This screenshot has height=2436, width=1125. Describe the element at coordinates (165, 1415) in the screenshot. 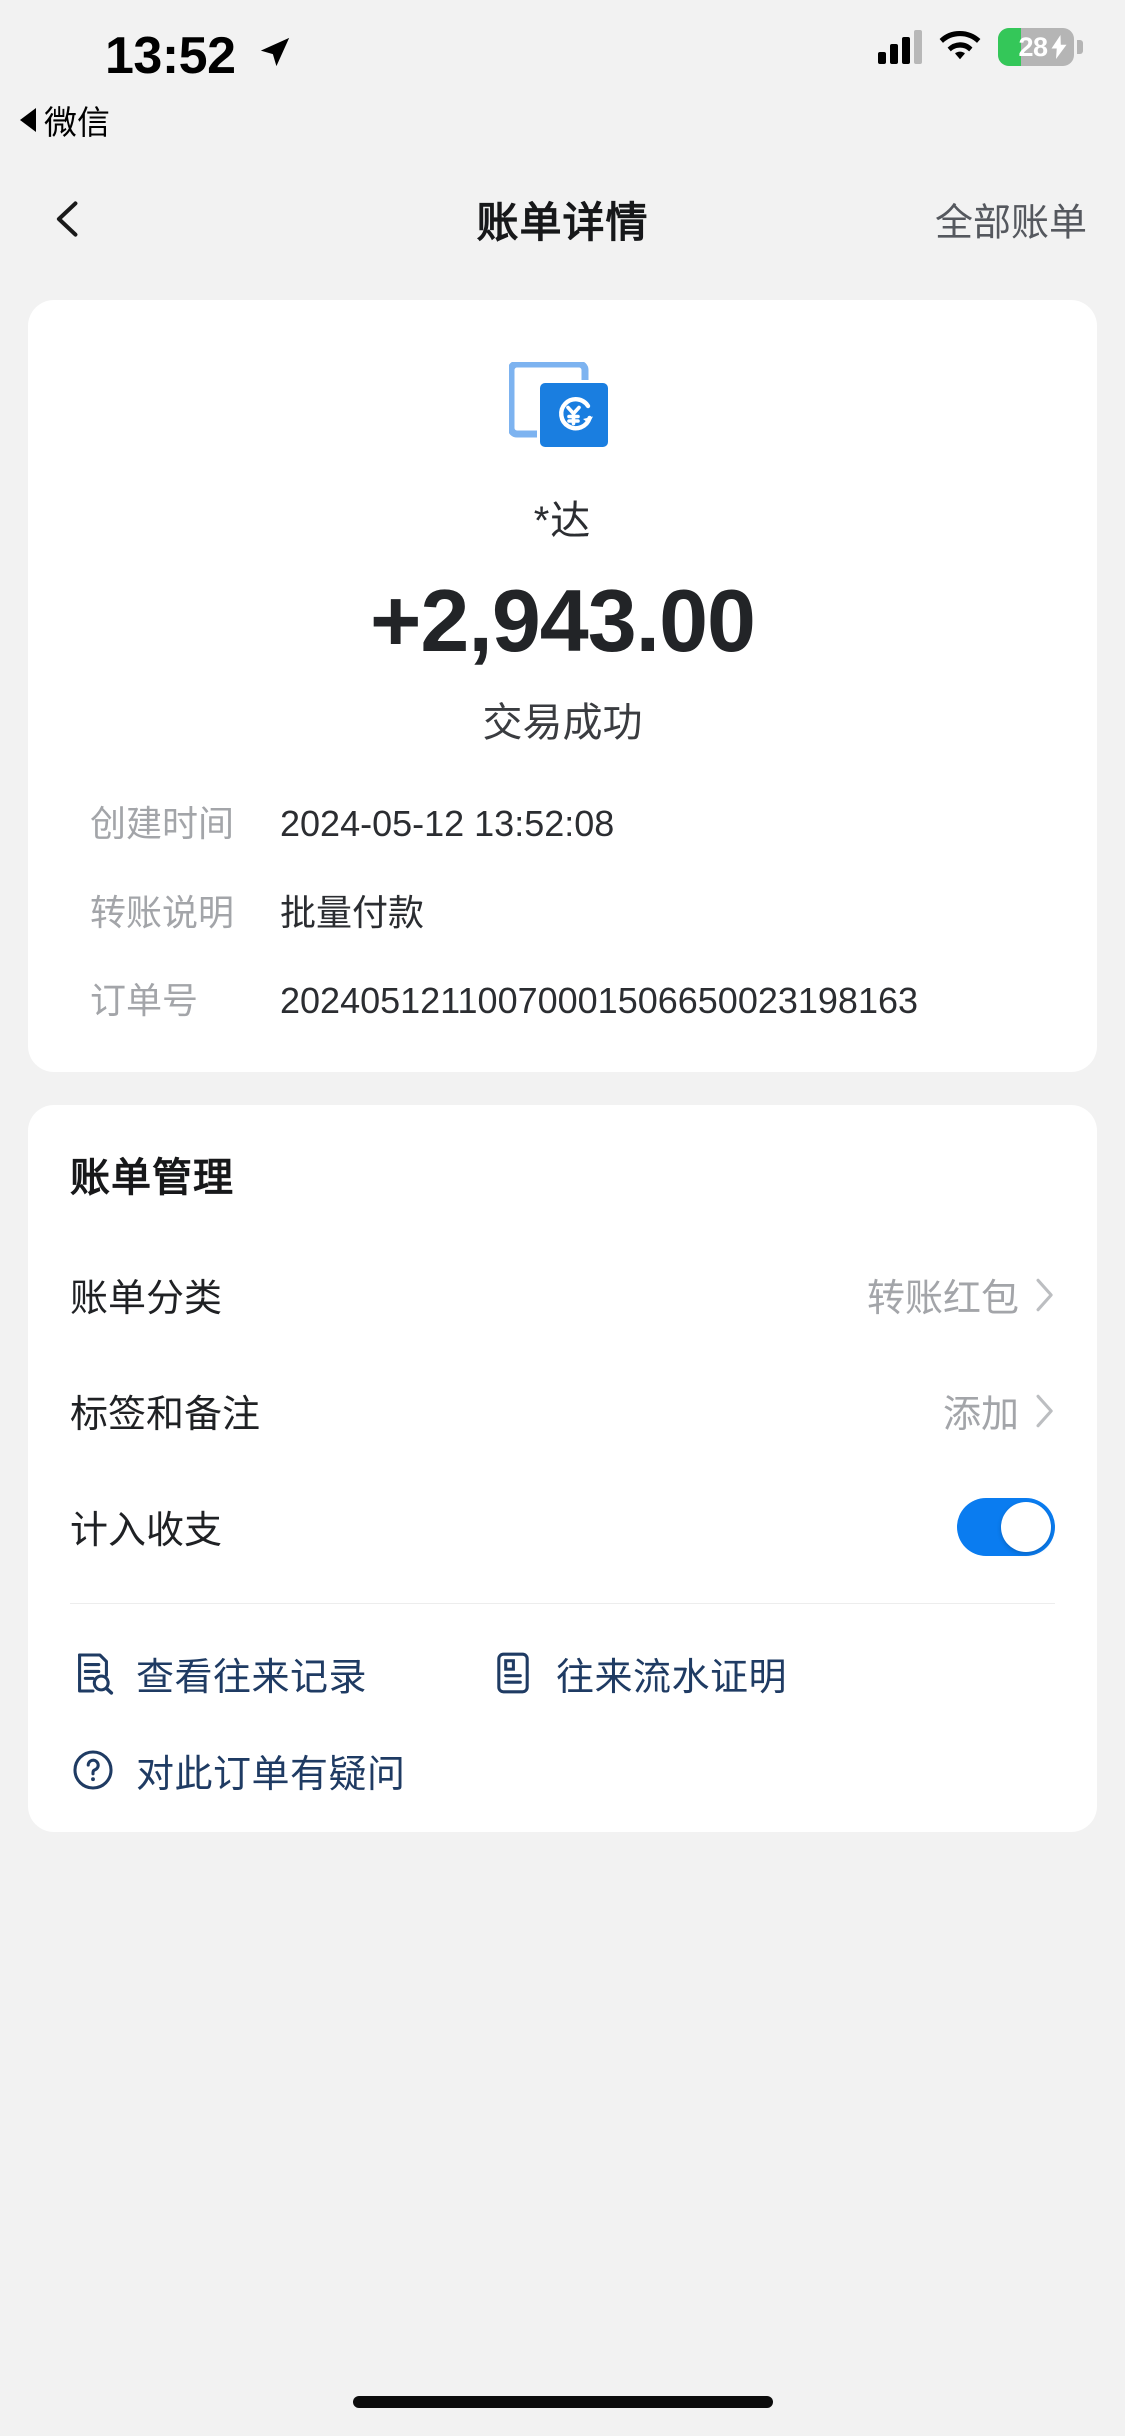

I see `tags-and-notes-label: 标签和备注` at that location.